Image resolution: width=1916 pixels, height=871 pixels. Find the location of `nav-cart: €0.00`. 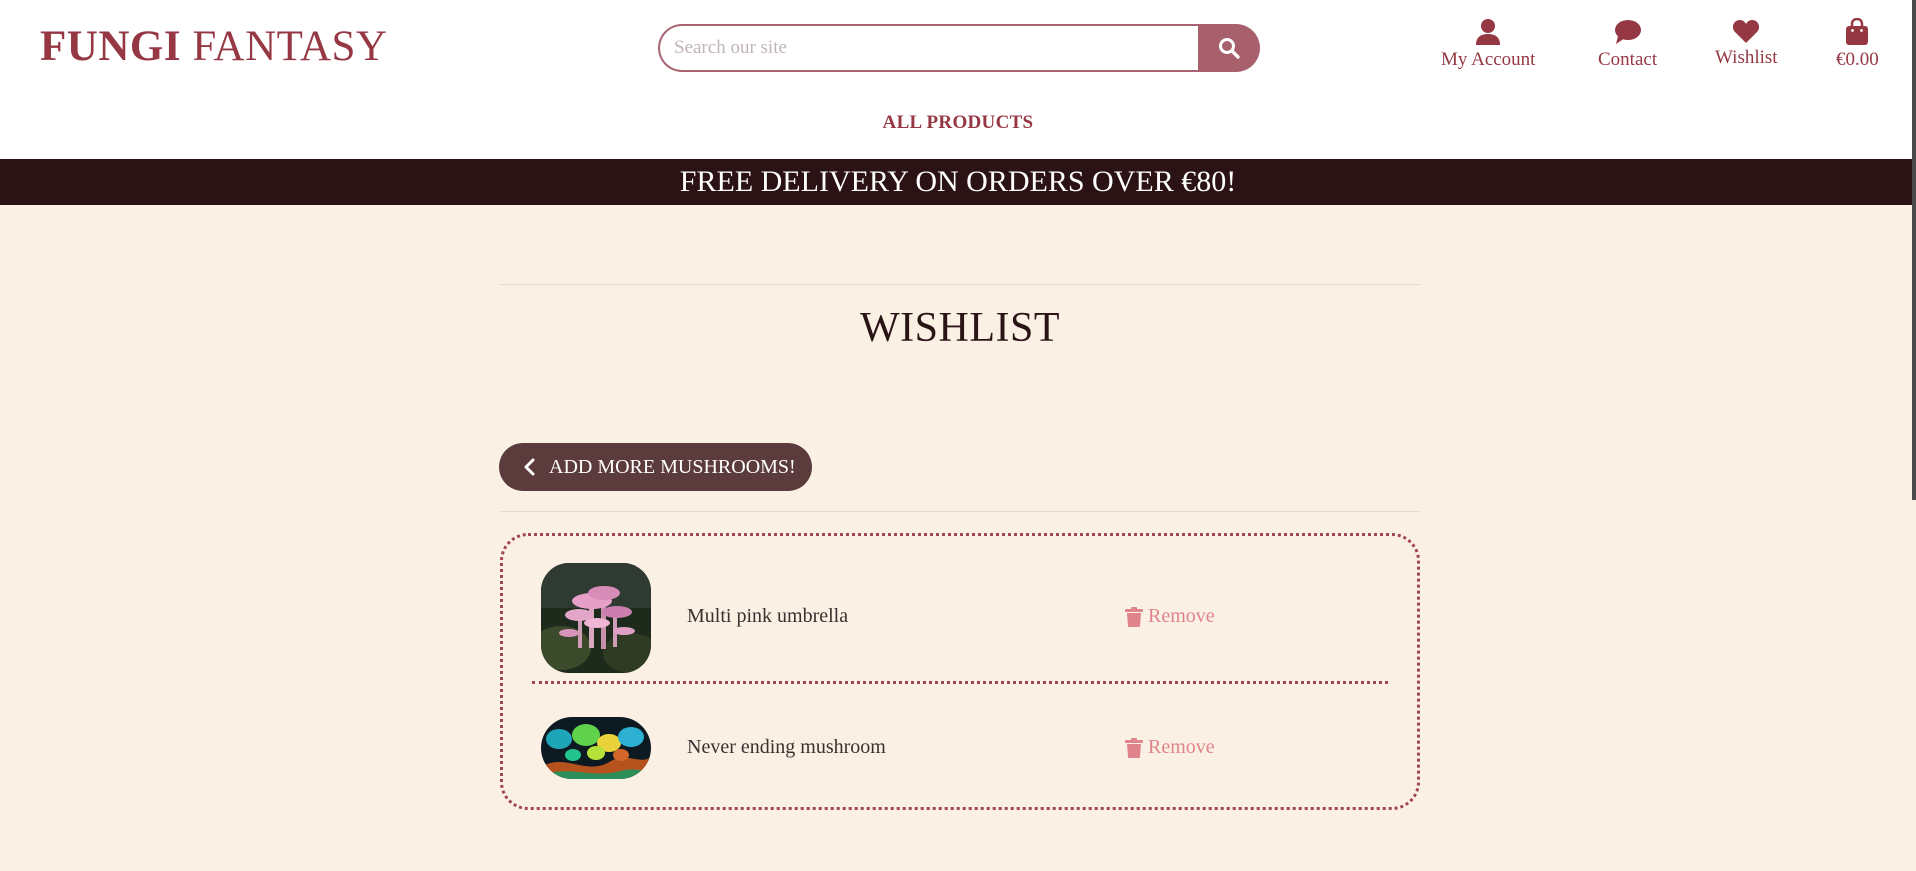

nav-cart: €0.00 is located at coordinates (1857, 44).